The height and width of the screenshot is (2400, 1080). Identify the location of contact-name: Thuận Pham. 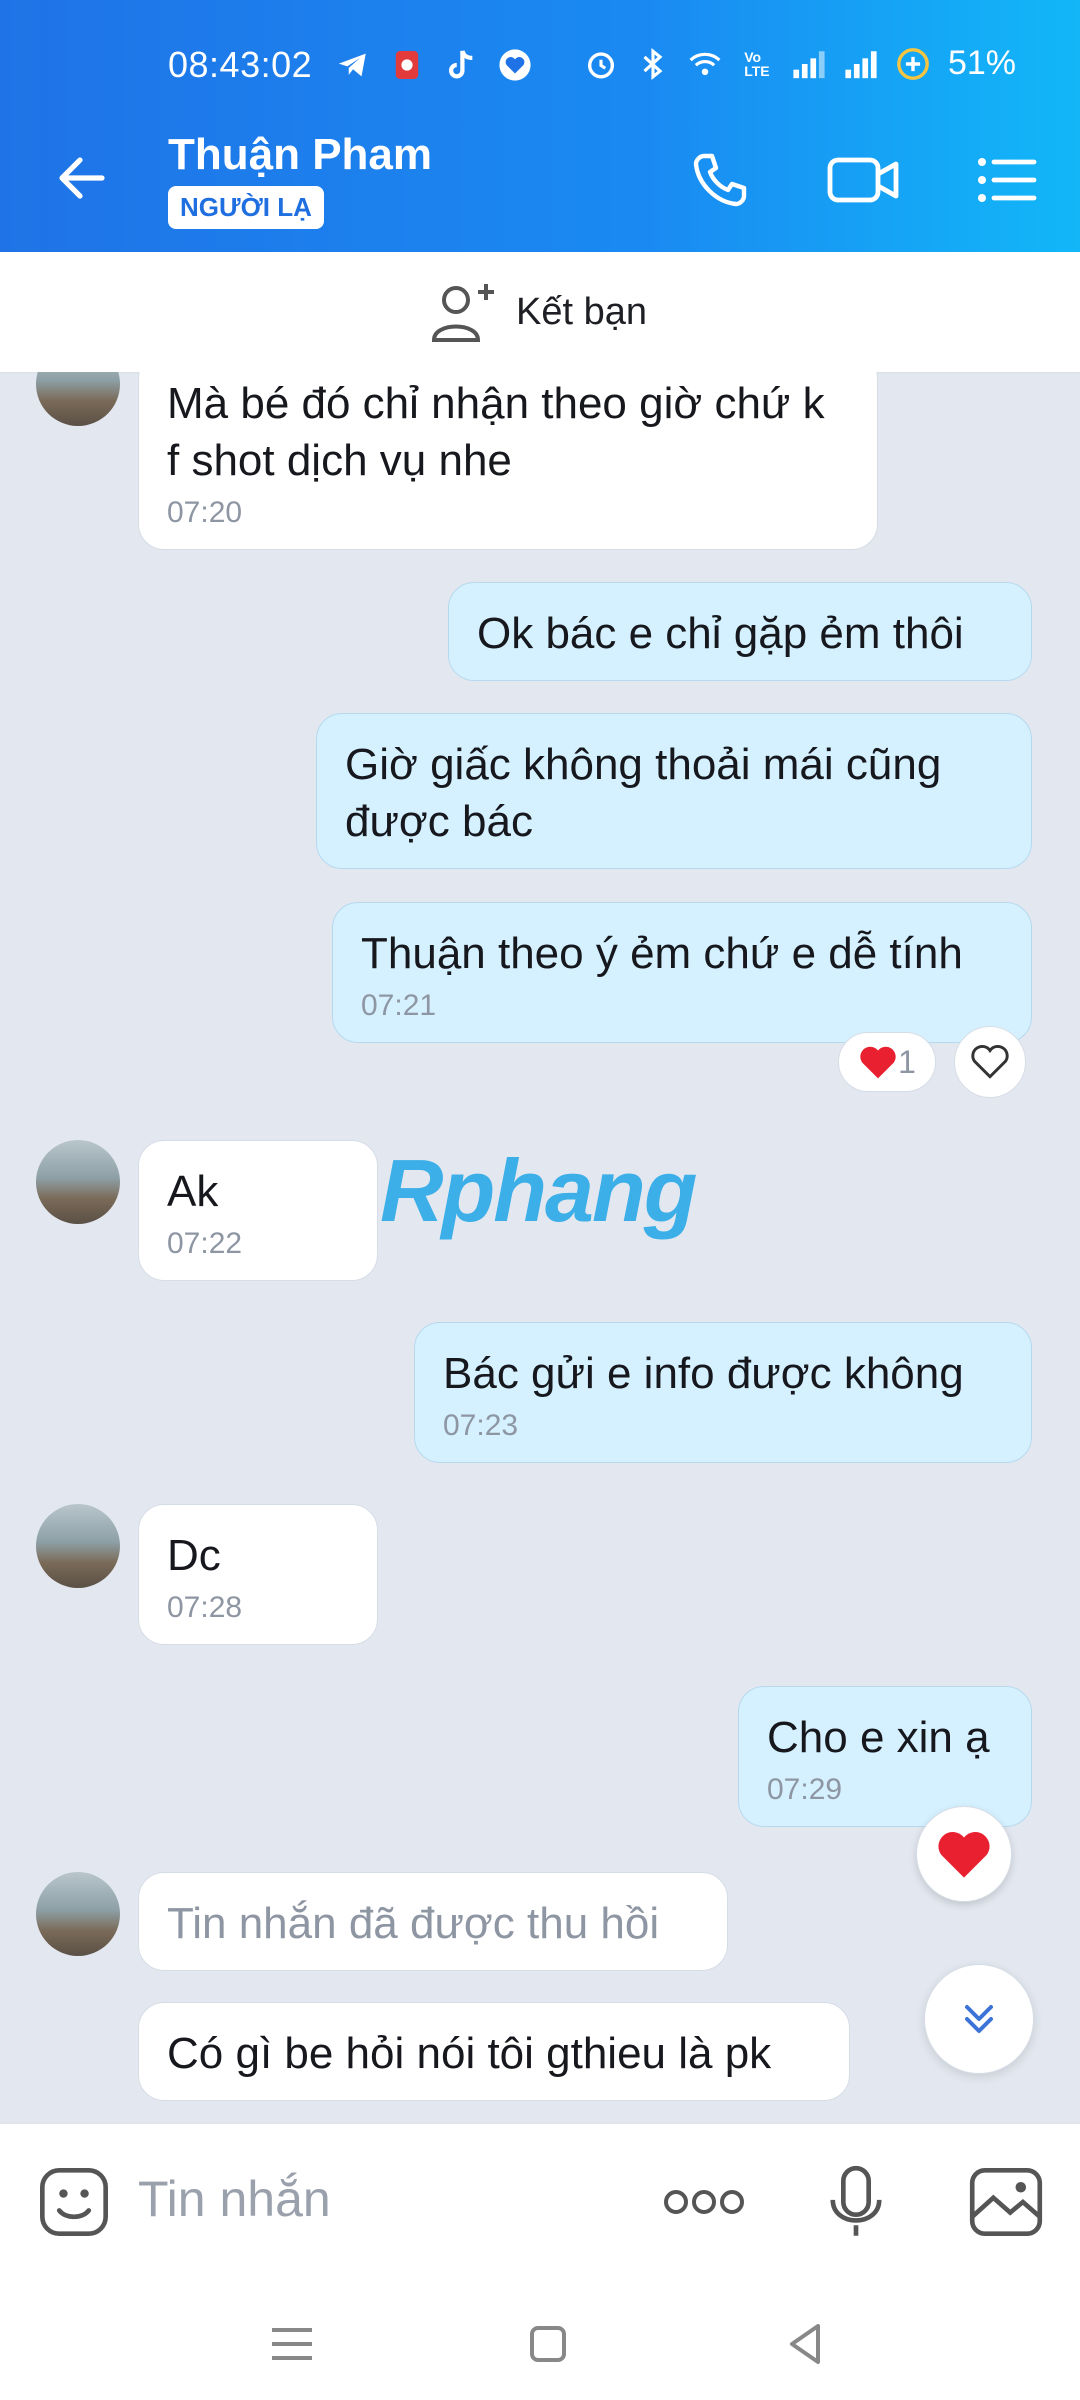
(300, 155).